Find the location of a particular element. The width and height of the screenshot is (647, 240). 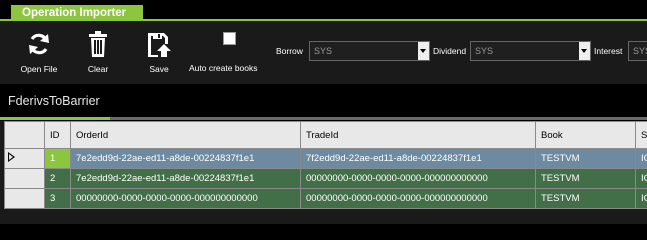

interest-select: SYS is located at coordinates (637, 51).